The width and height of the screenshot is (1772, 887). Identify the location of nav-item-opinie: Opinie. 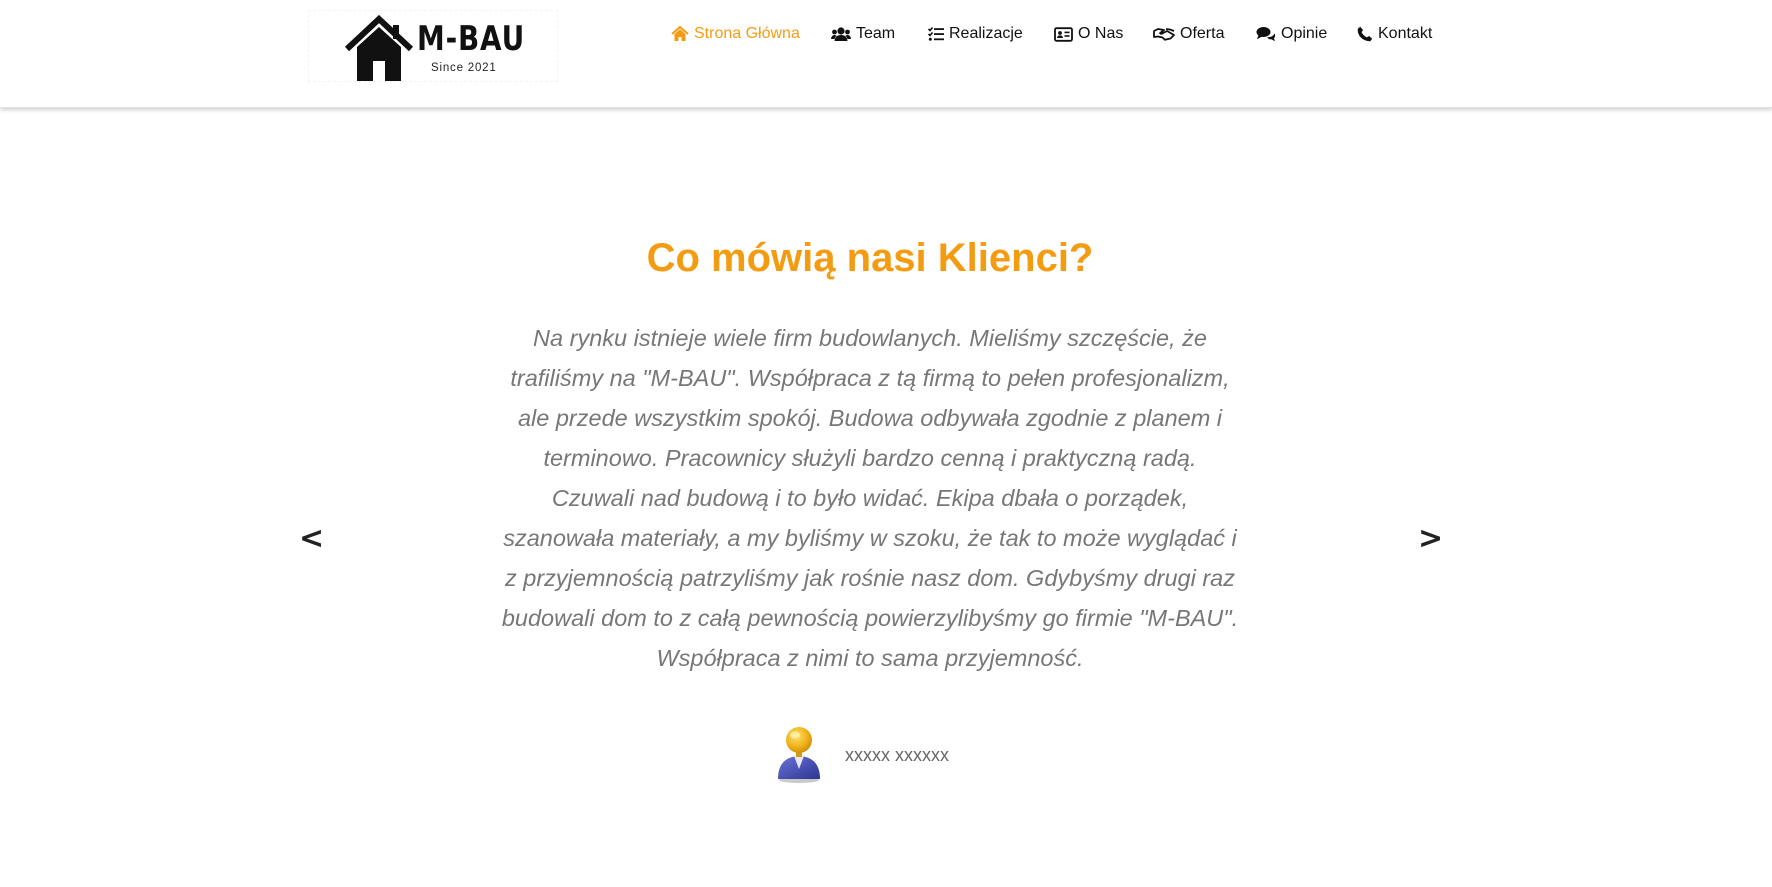
(1291, 34).